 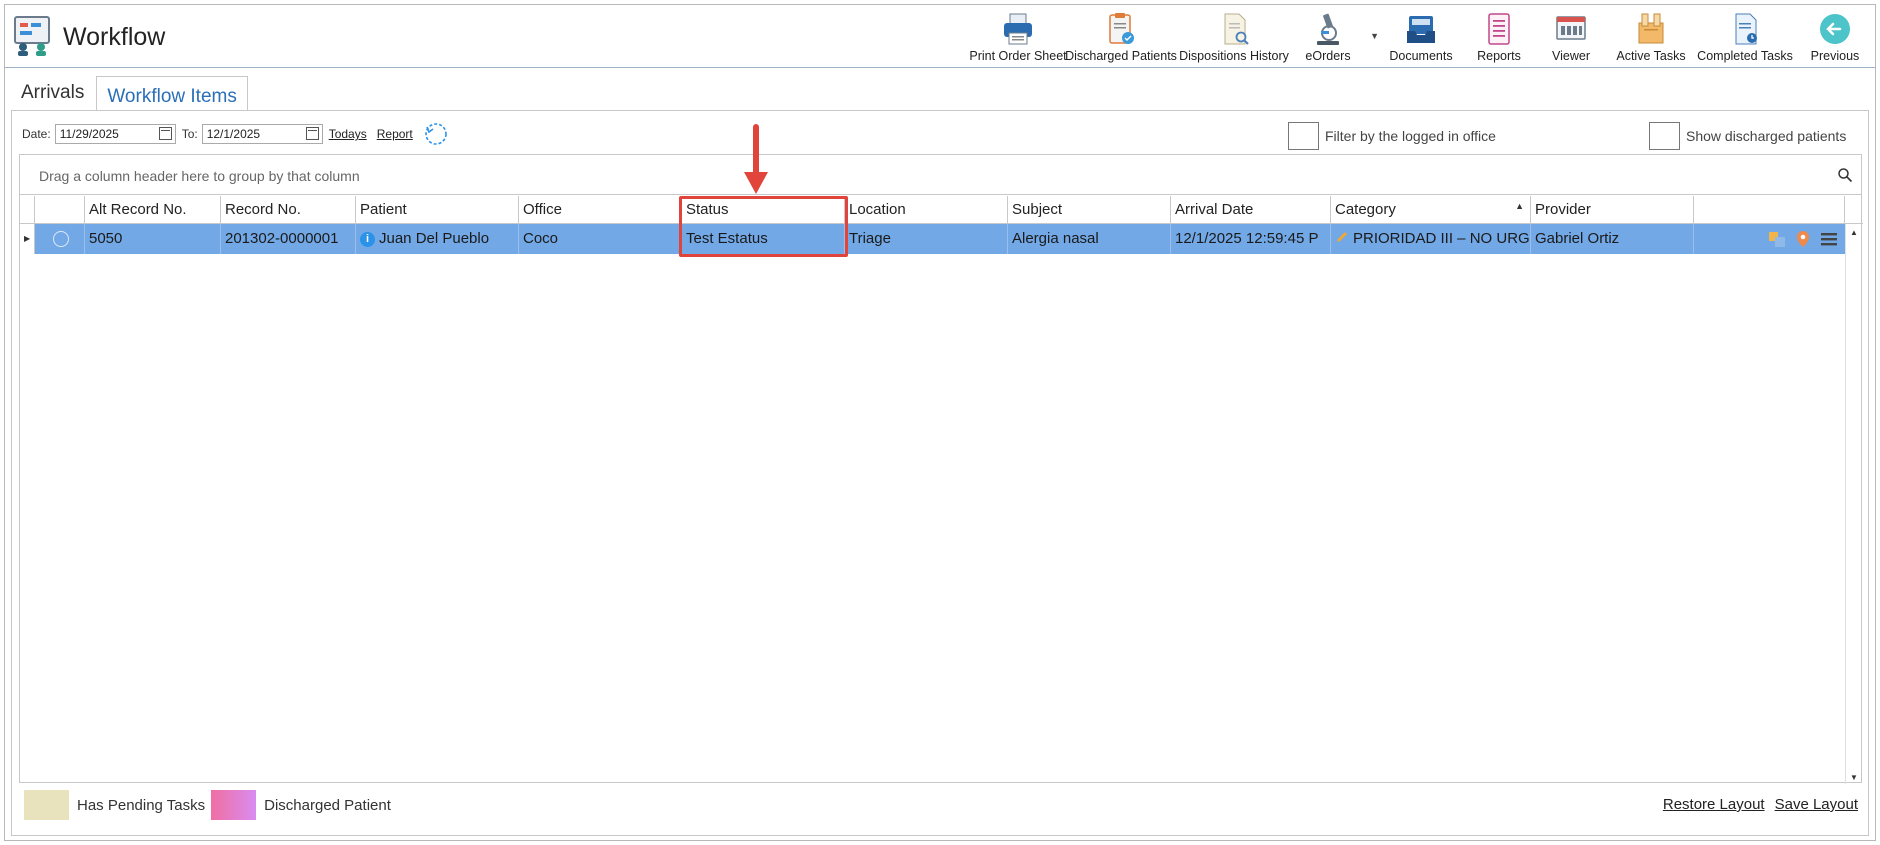 I want to click on workflow-app-icon, so click(x=32, y=36).